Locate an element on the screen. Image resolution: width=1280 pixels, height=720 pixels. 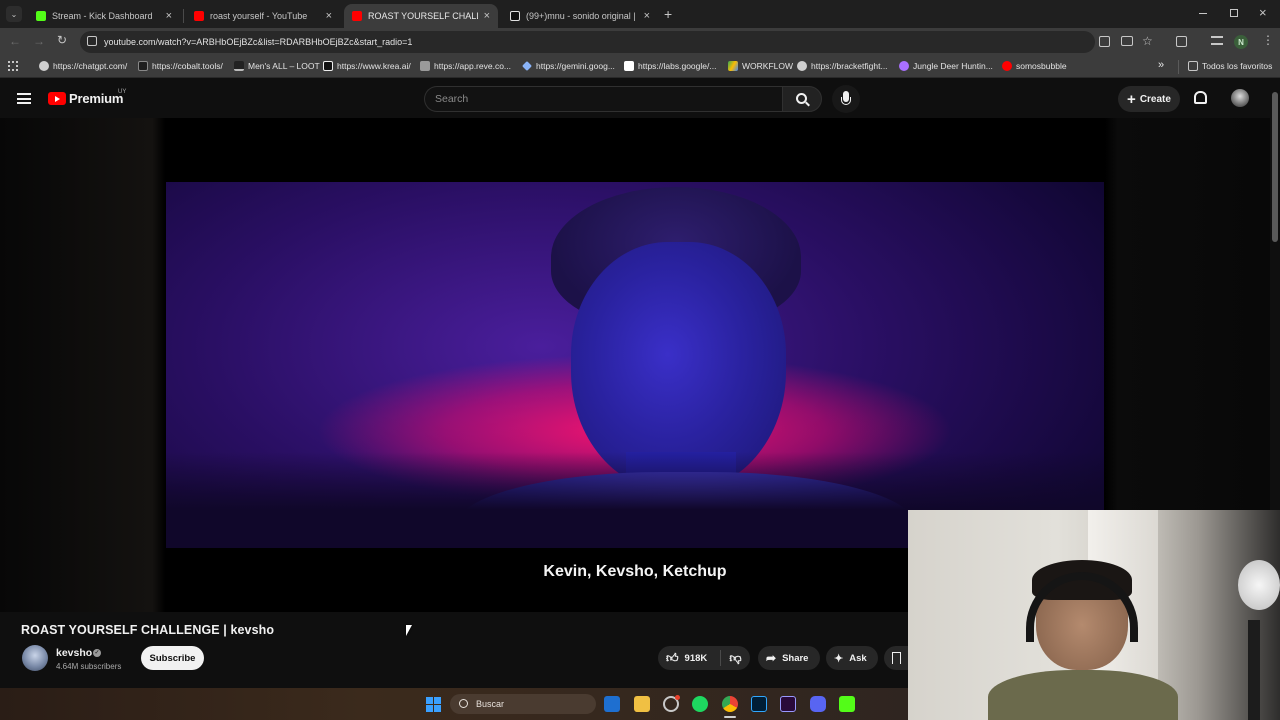
windows-start-icon is located at coordinates (433, 704).